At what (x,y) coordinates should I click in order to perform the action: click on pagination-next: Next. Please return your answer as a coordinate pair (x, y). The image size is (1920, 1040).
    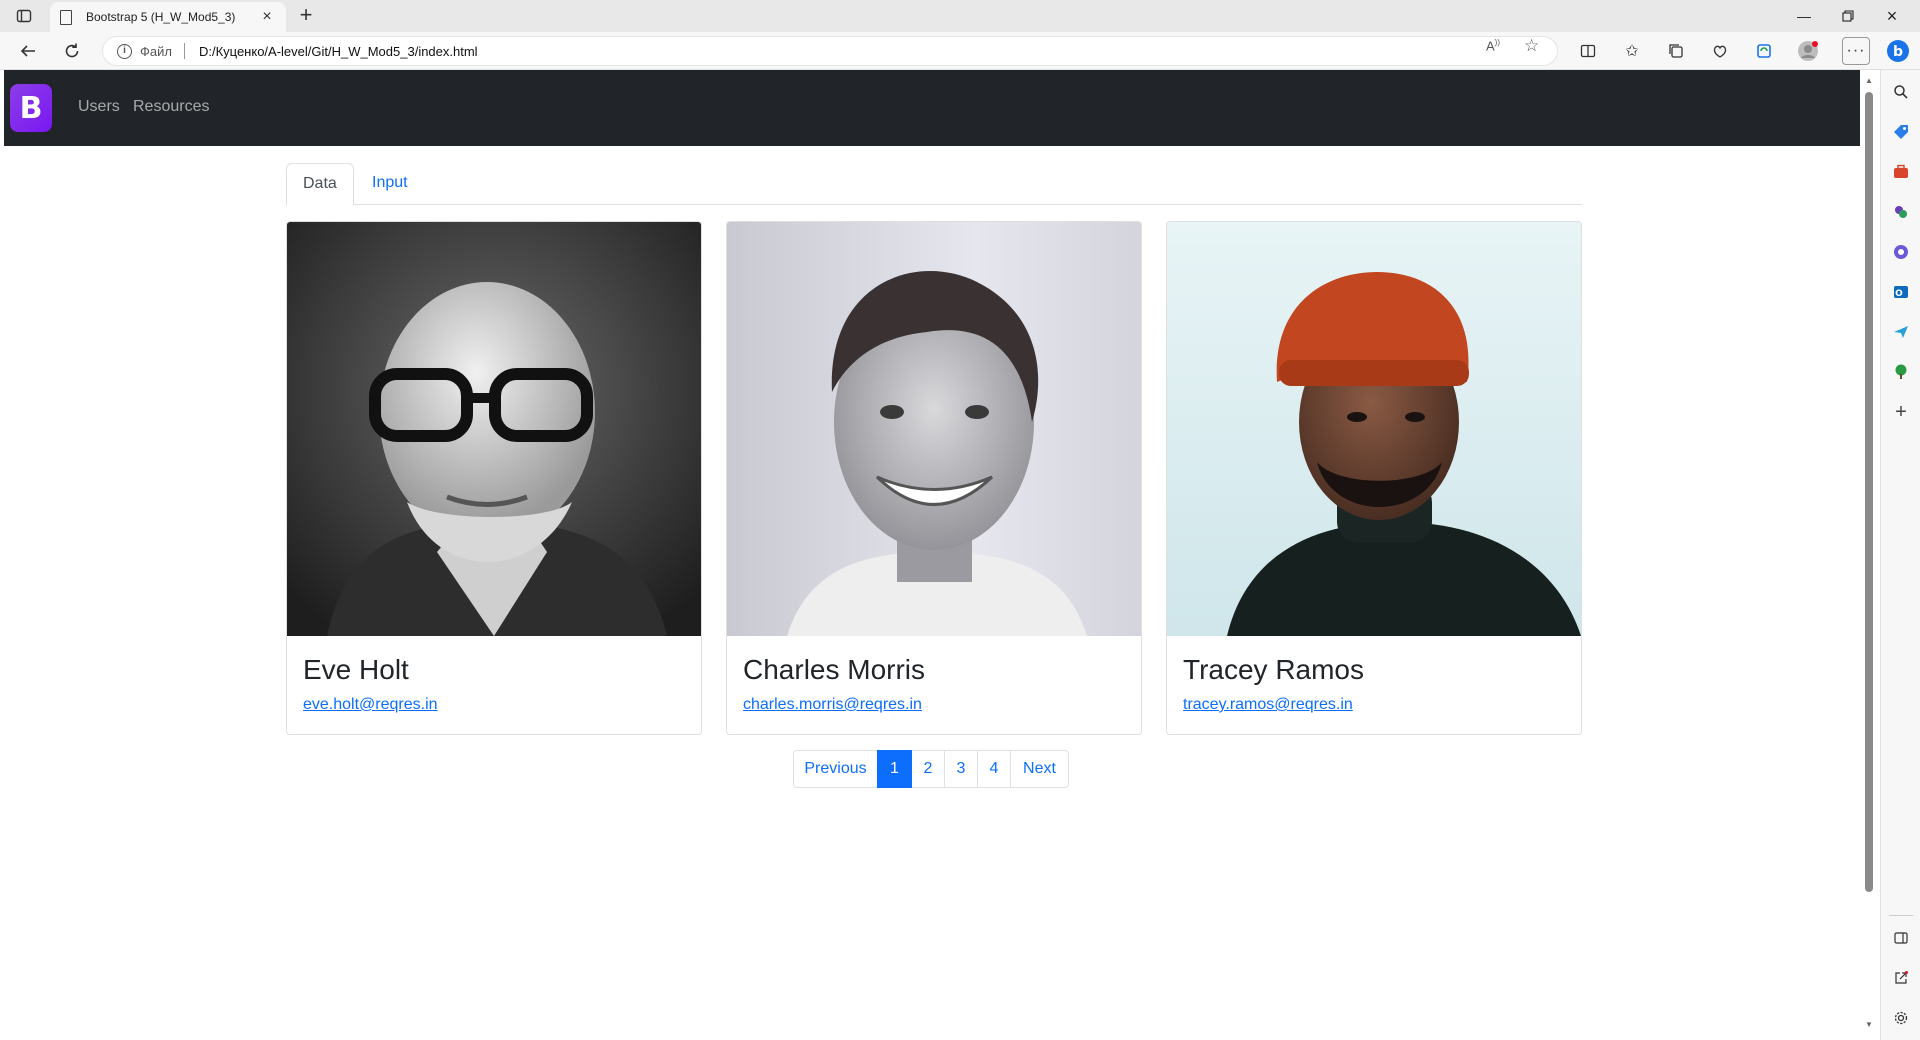
    Looking at the image, I should click on (1039, 769).